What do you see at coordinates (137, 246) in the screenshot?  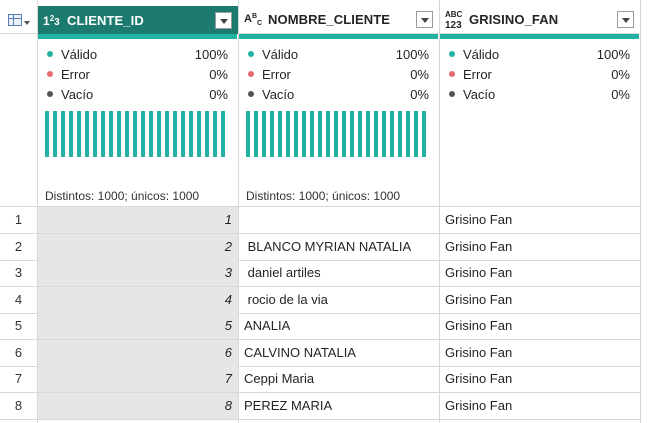 I see `cell-cliente-id: 2` at bounding box center [137, 246].